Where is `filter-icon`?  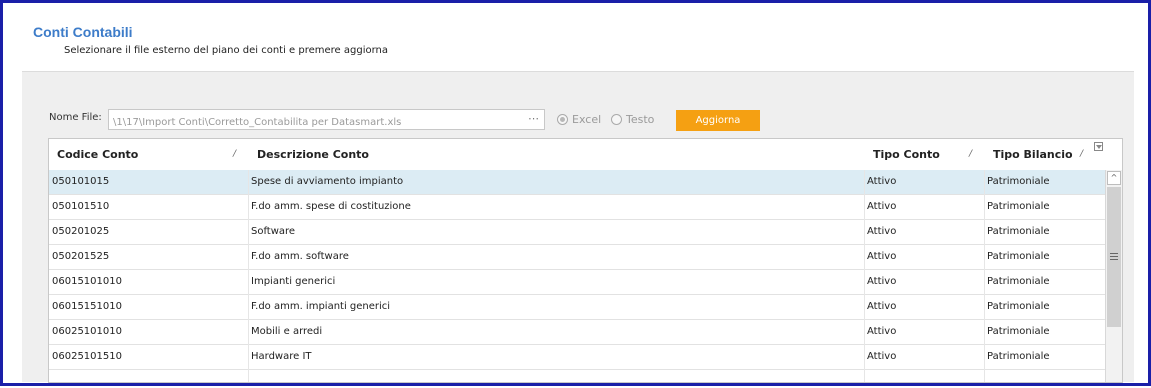
filter-icon is located at coordinates (1098, 146).